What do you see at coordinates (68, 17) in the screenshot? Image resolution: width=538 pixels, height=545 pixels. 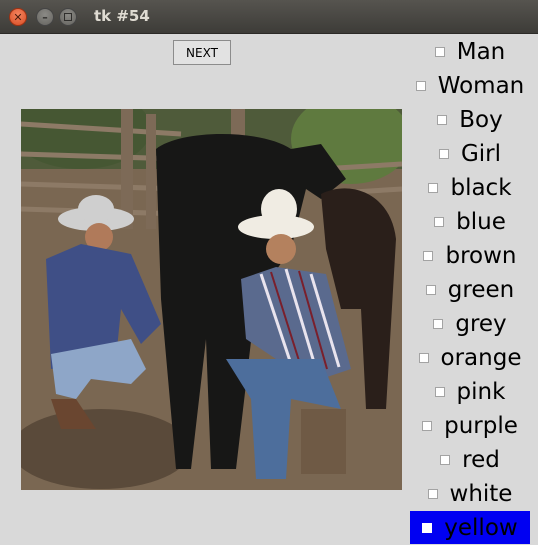 I see `maximize-icon` at bounding box center [68, 17].